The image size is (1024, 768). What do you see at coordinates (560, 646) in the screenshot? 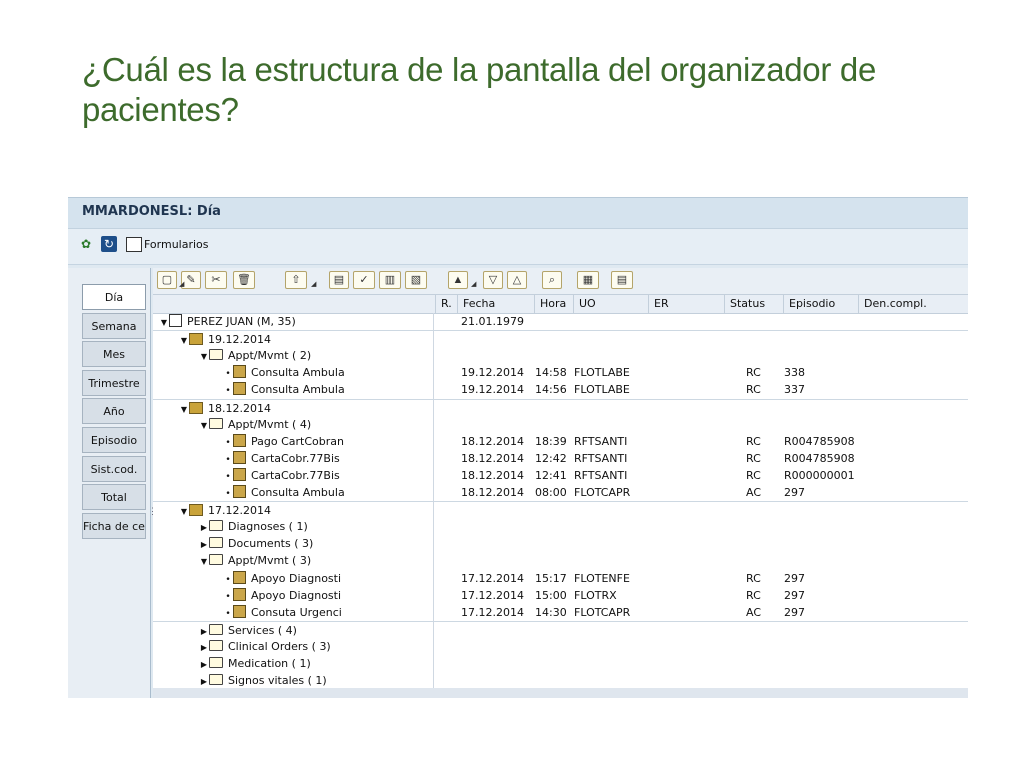
I see `tree-node-folder: ▶ Clinical Orders ( 3)` at bounding box center [560, 646].